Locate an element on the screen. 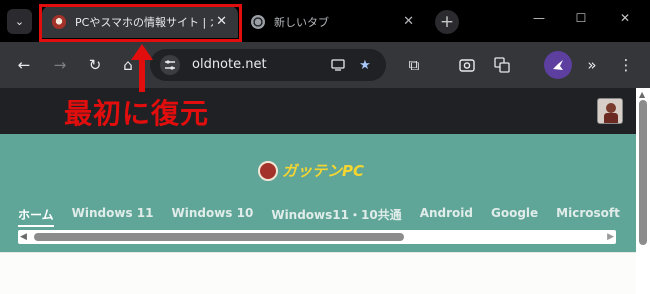 The width and height of the screenshot is (650, 294). forward-arrow-icon: → is located at coordinates (60, 65).